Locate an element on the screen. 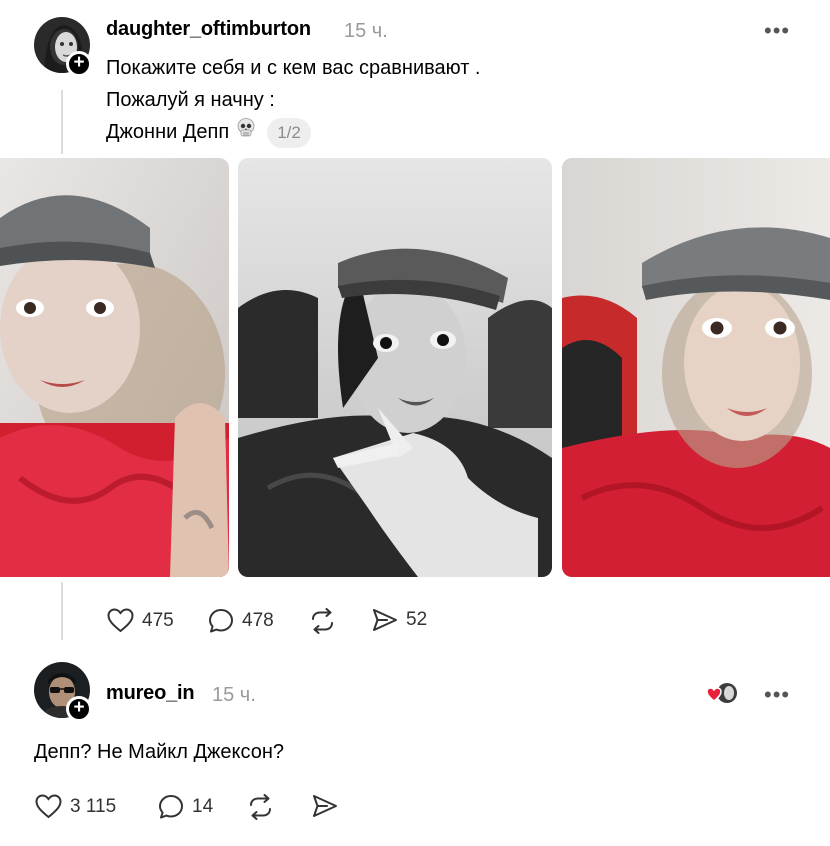 The height and width of the screenshot is (846, 830). reply-more-options-icon: ••• is located at coordinates (777, 695).